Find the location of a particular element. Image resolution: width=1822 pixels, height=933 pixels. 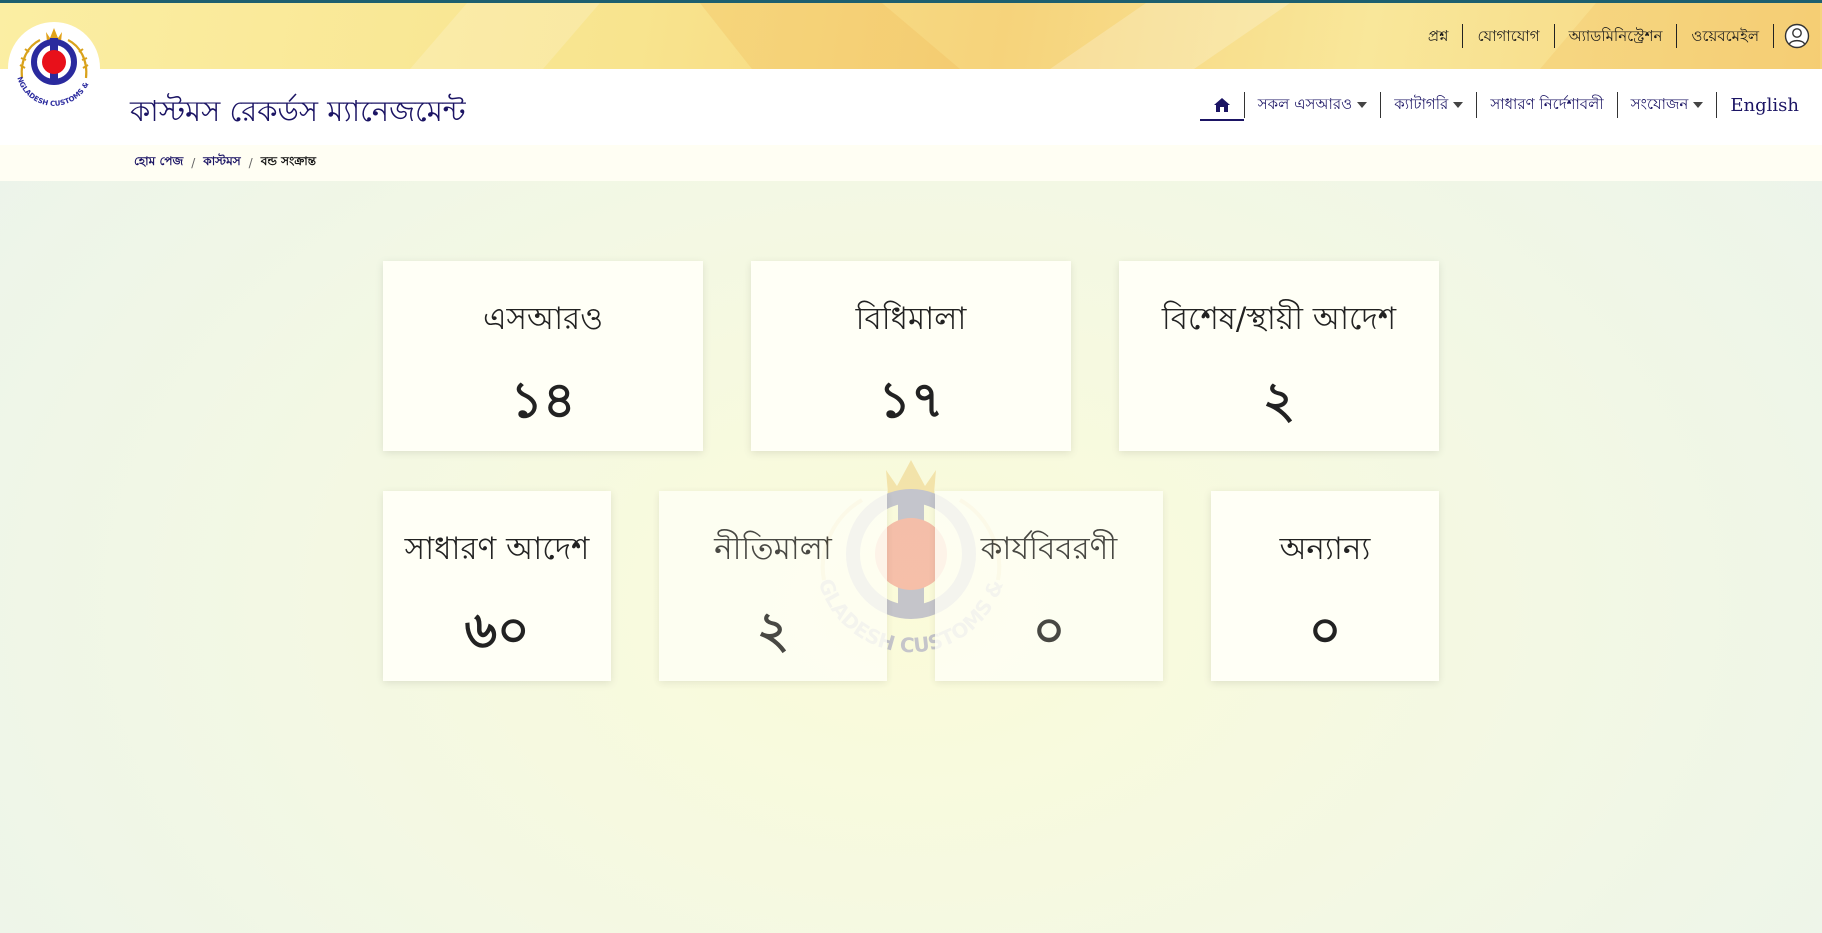

stat-card-title: কার্যবিবরণী is located at coordinates (1049, 549).